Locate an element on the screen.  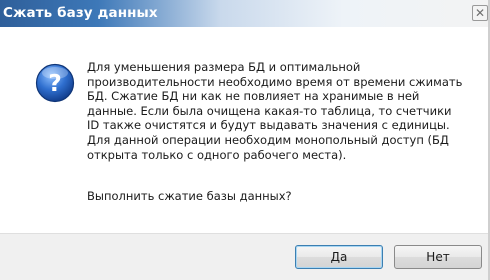
close-icon: ✕ is located at coordinates (480, 13).